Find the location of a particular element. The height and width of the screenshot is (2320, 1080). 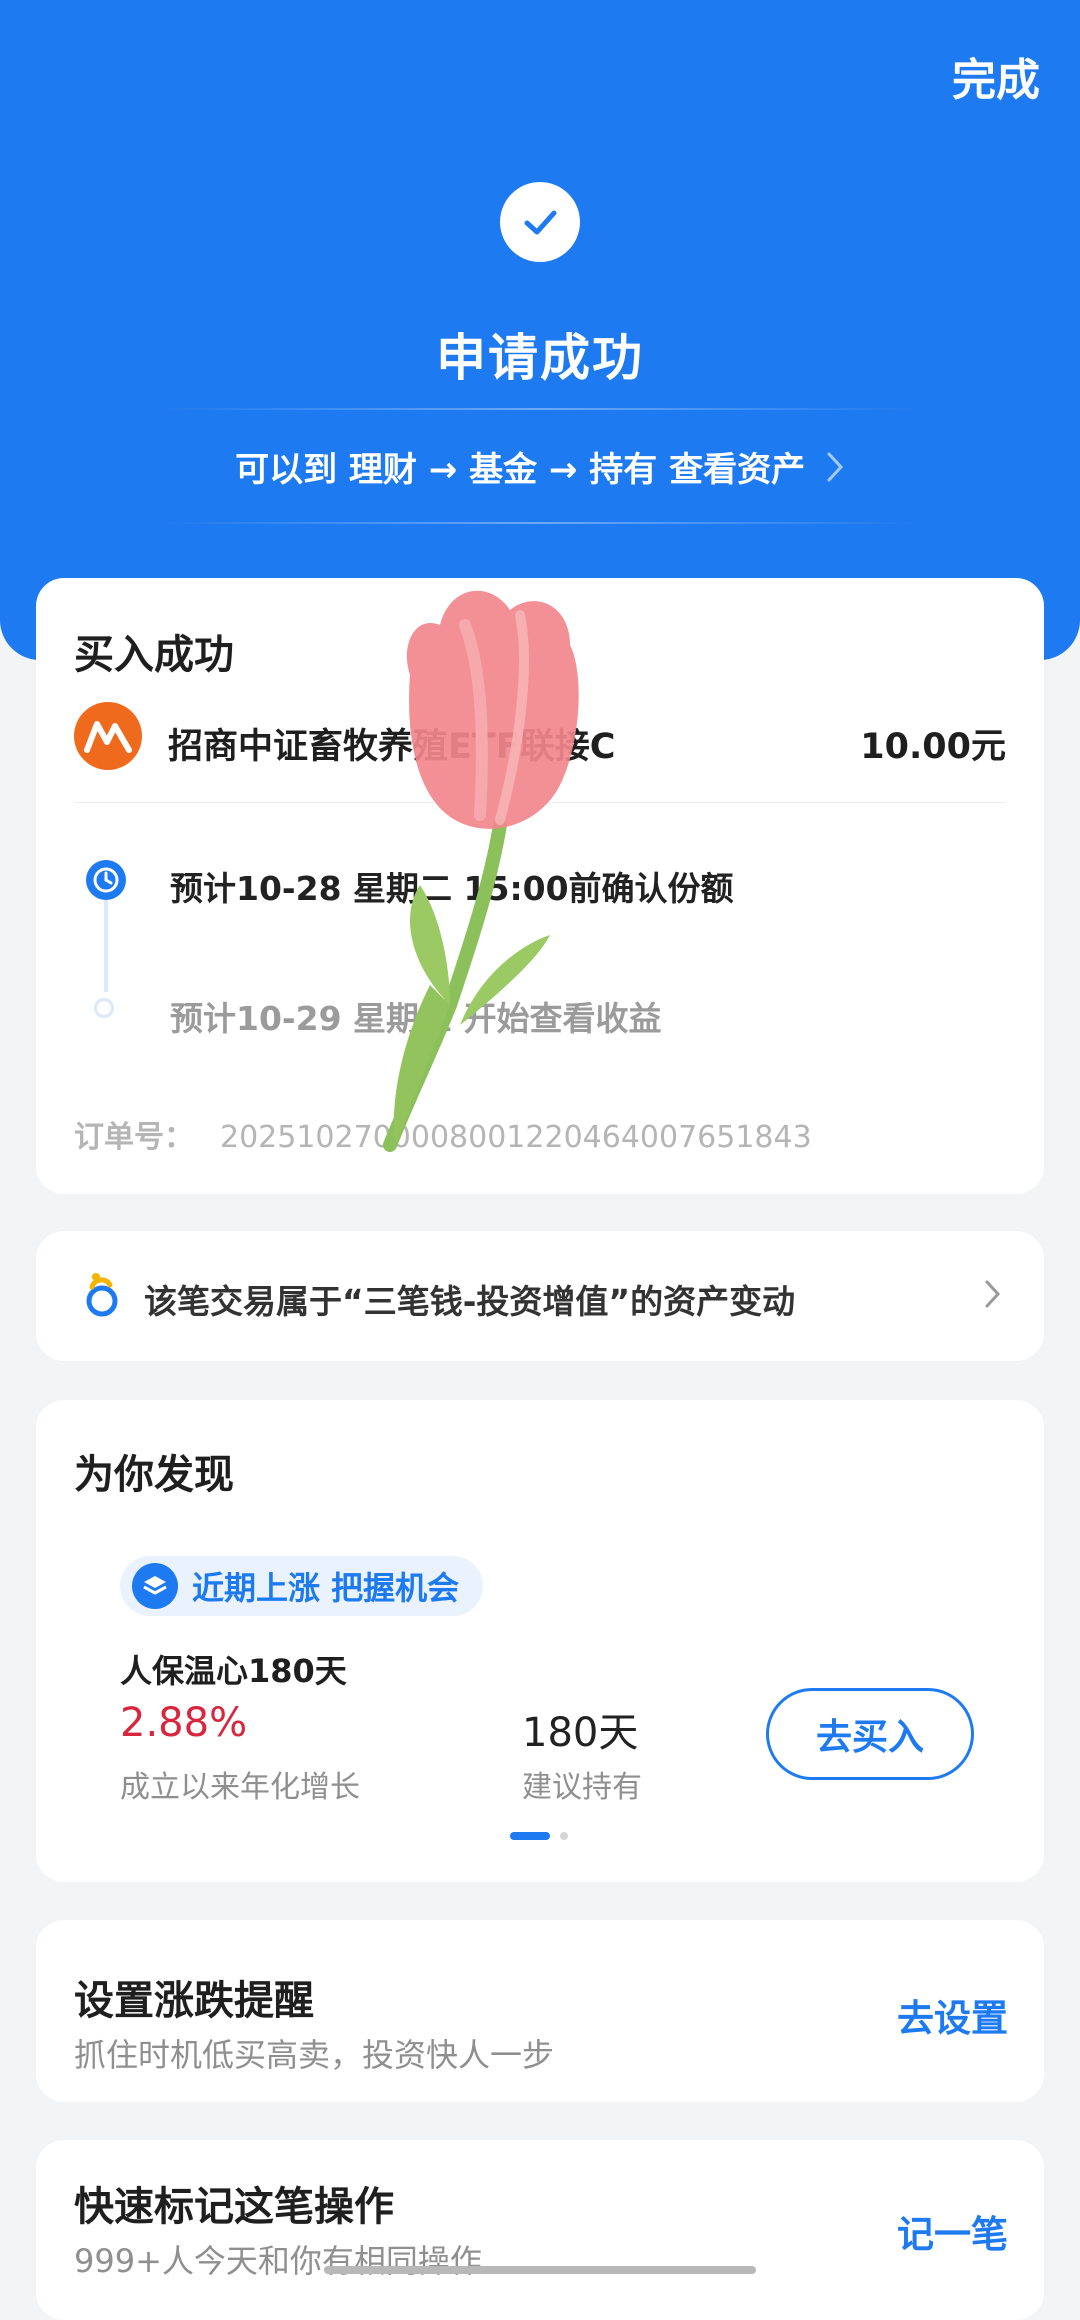

promo-tag: 近期上涨 把握机会 is located at coordinates (302, 1586).